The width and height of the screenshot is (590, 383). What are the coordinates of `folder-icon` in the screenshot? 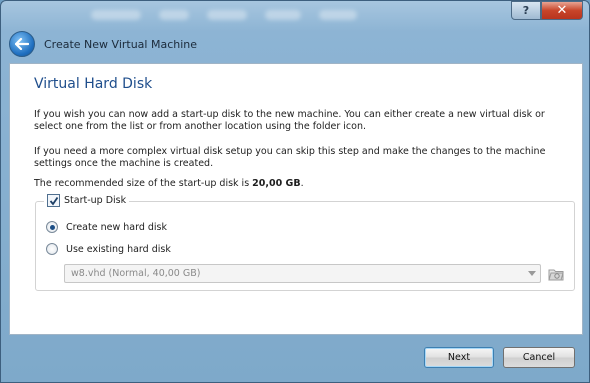 It's located at (556, 274).